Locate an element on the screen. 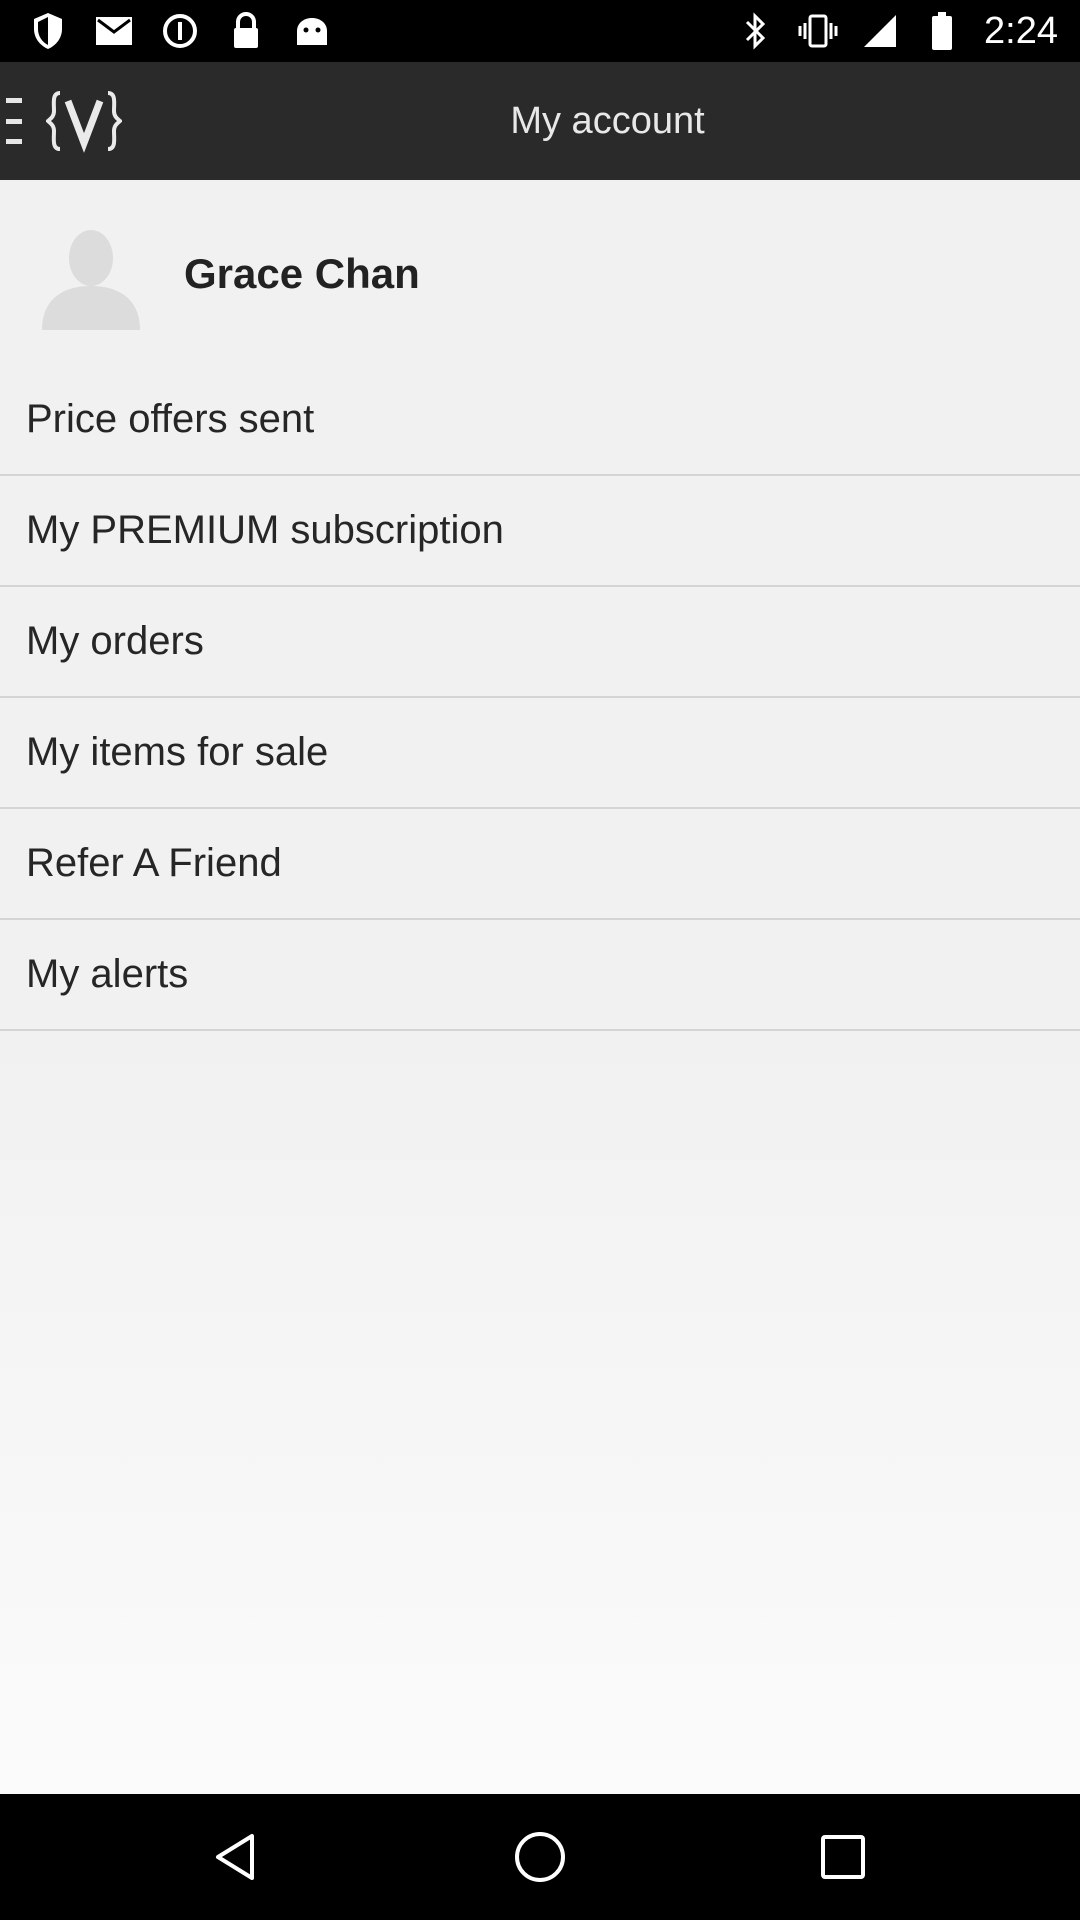 The width and height of the screenshot is (1080, 1920). avatar is located at coordinates (91, 275).